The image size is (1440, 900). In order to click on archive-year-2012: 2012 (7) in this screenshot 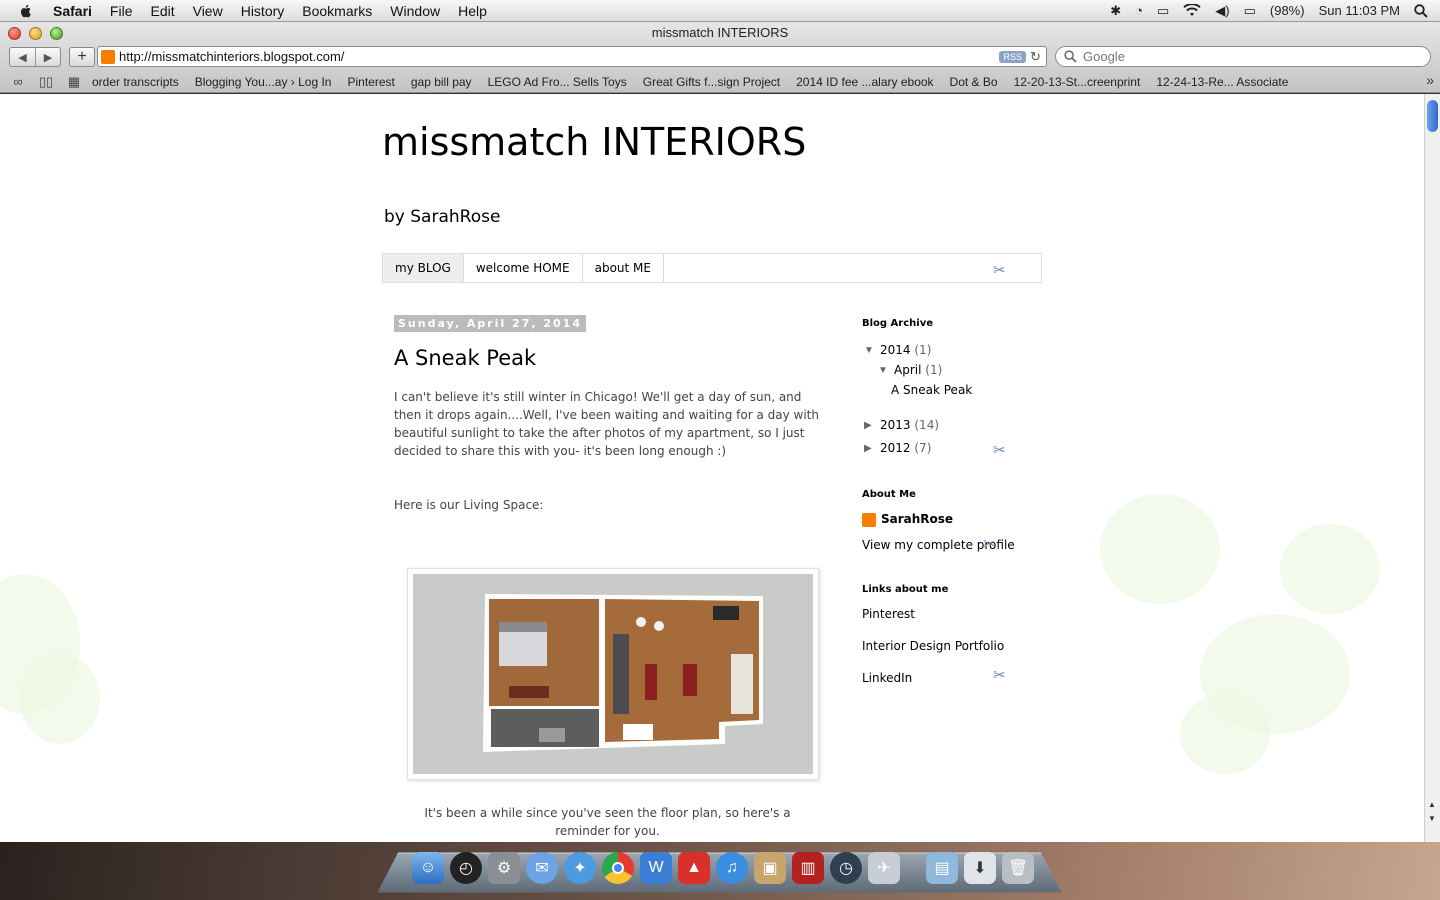, I will do `click(905, 448)`.